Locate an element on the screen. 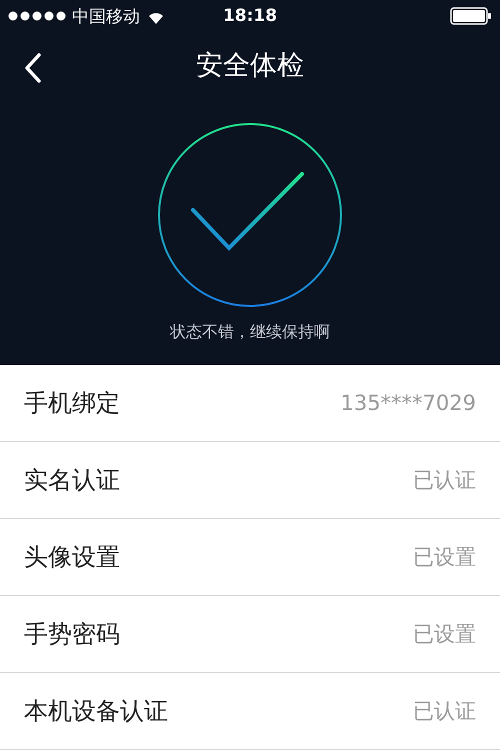 This screenshot has height=750, width=500. check-circle-icon is located at coordinates (250, 215).